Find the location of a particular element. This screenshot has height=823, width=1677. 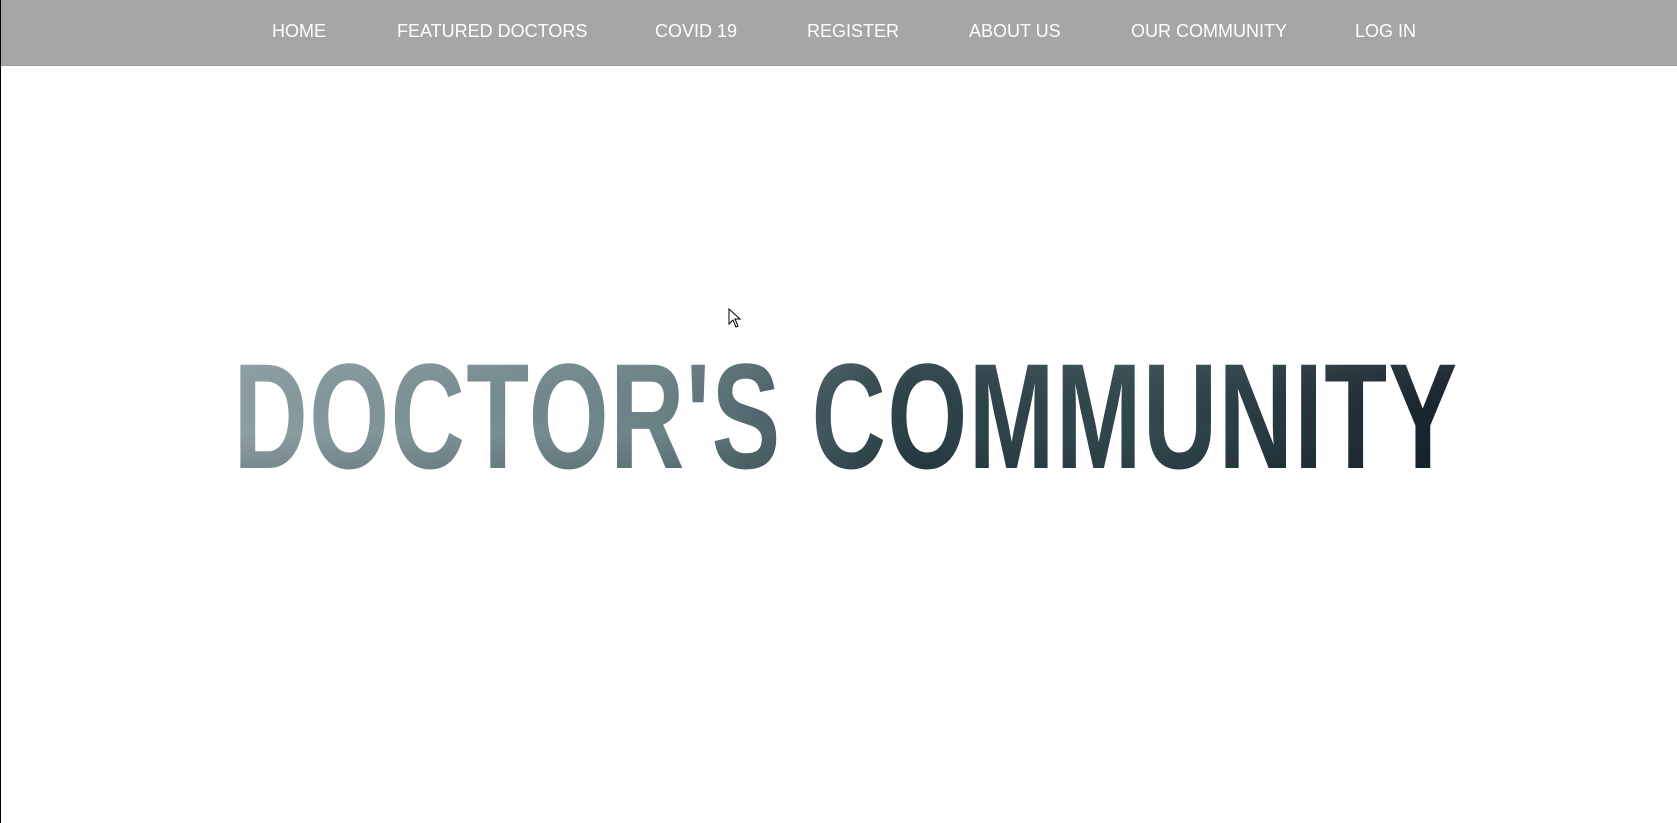

mouse-pointer-icon is located at coordinates (735, 318).